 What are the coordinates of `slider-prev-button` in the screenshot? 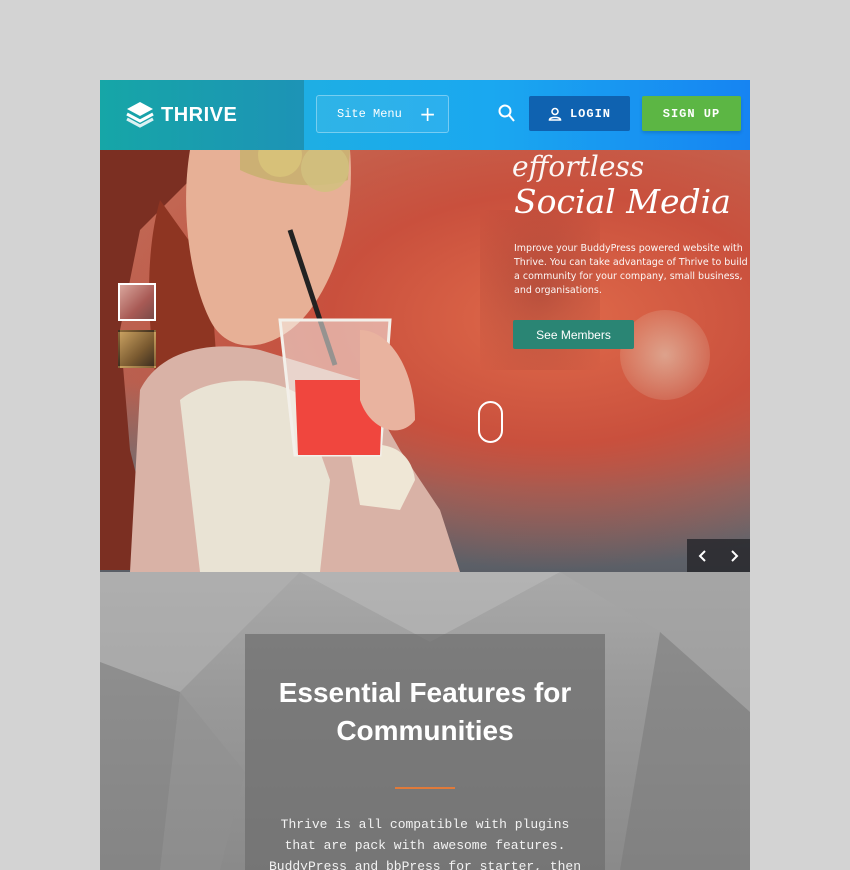 It's located at (703, 555).